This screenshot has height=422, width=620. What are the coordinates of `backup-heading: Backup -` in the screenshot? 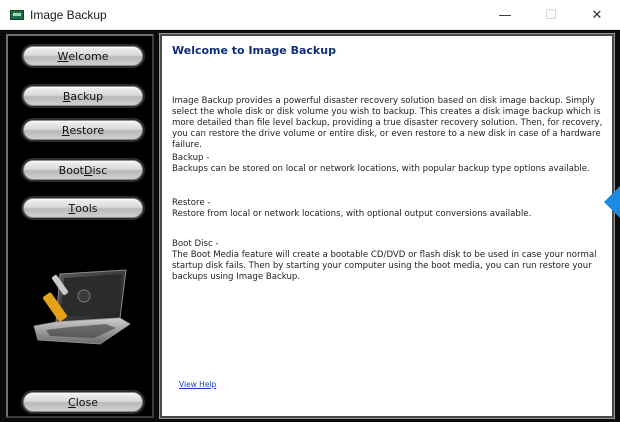 It's located at (191, 158).